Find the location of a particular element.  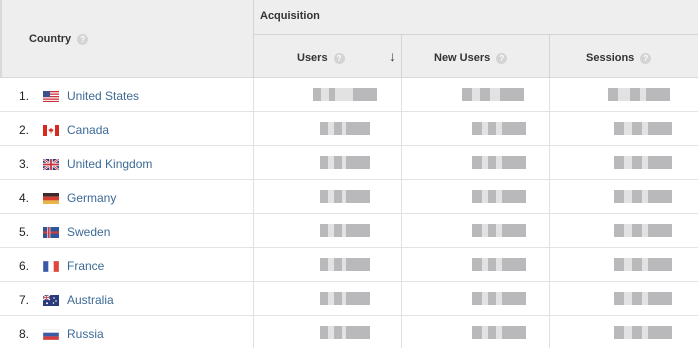

country-link: Russia is located at coordinates (85, 334).